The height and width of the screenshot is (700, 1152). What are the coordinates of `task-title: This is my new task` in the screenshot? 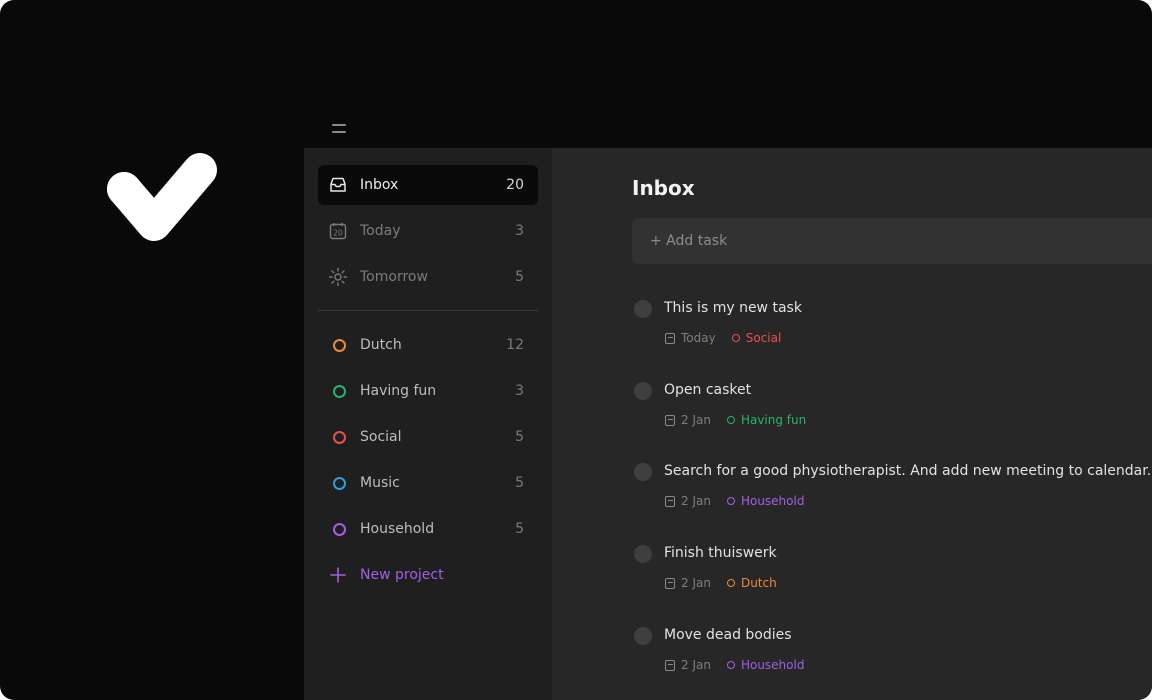 It's located at (733, 308).